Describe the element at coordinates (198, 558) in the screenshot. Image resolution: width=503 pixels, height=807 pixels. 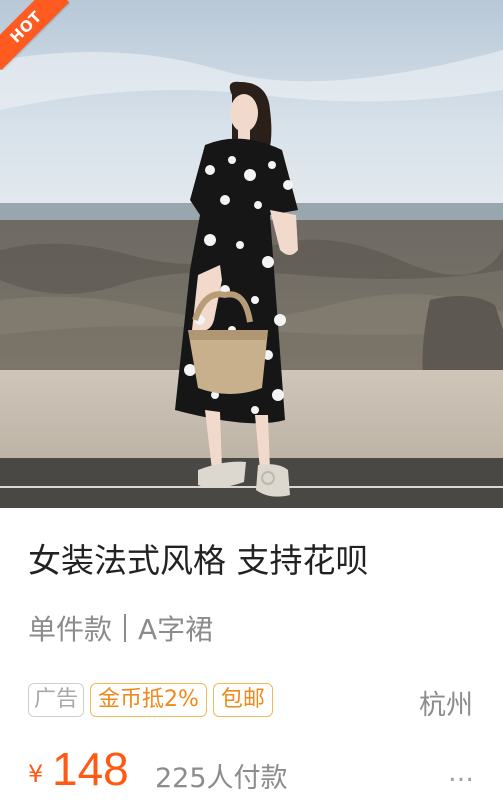
I see `product-title: 女装法式风格 支持花呗` at that location.